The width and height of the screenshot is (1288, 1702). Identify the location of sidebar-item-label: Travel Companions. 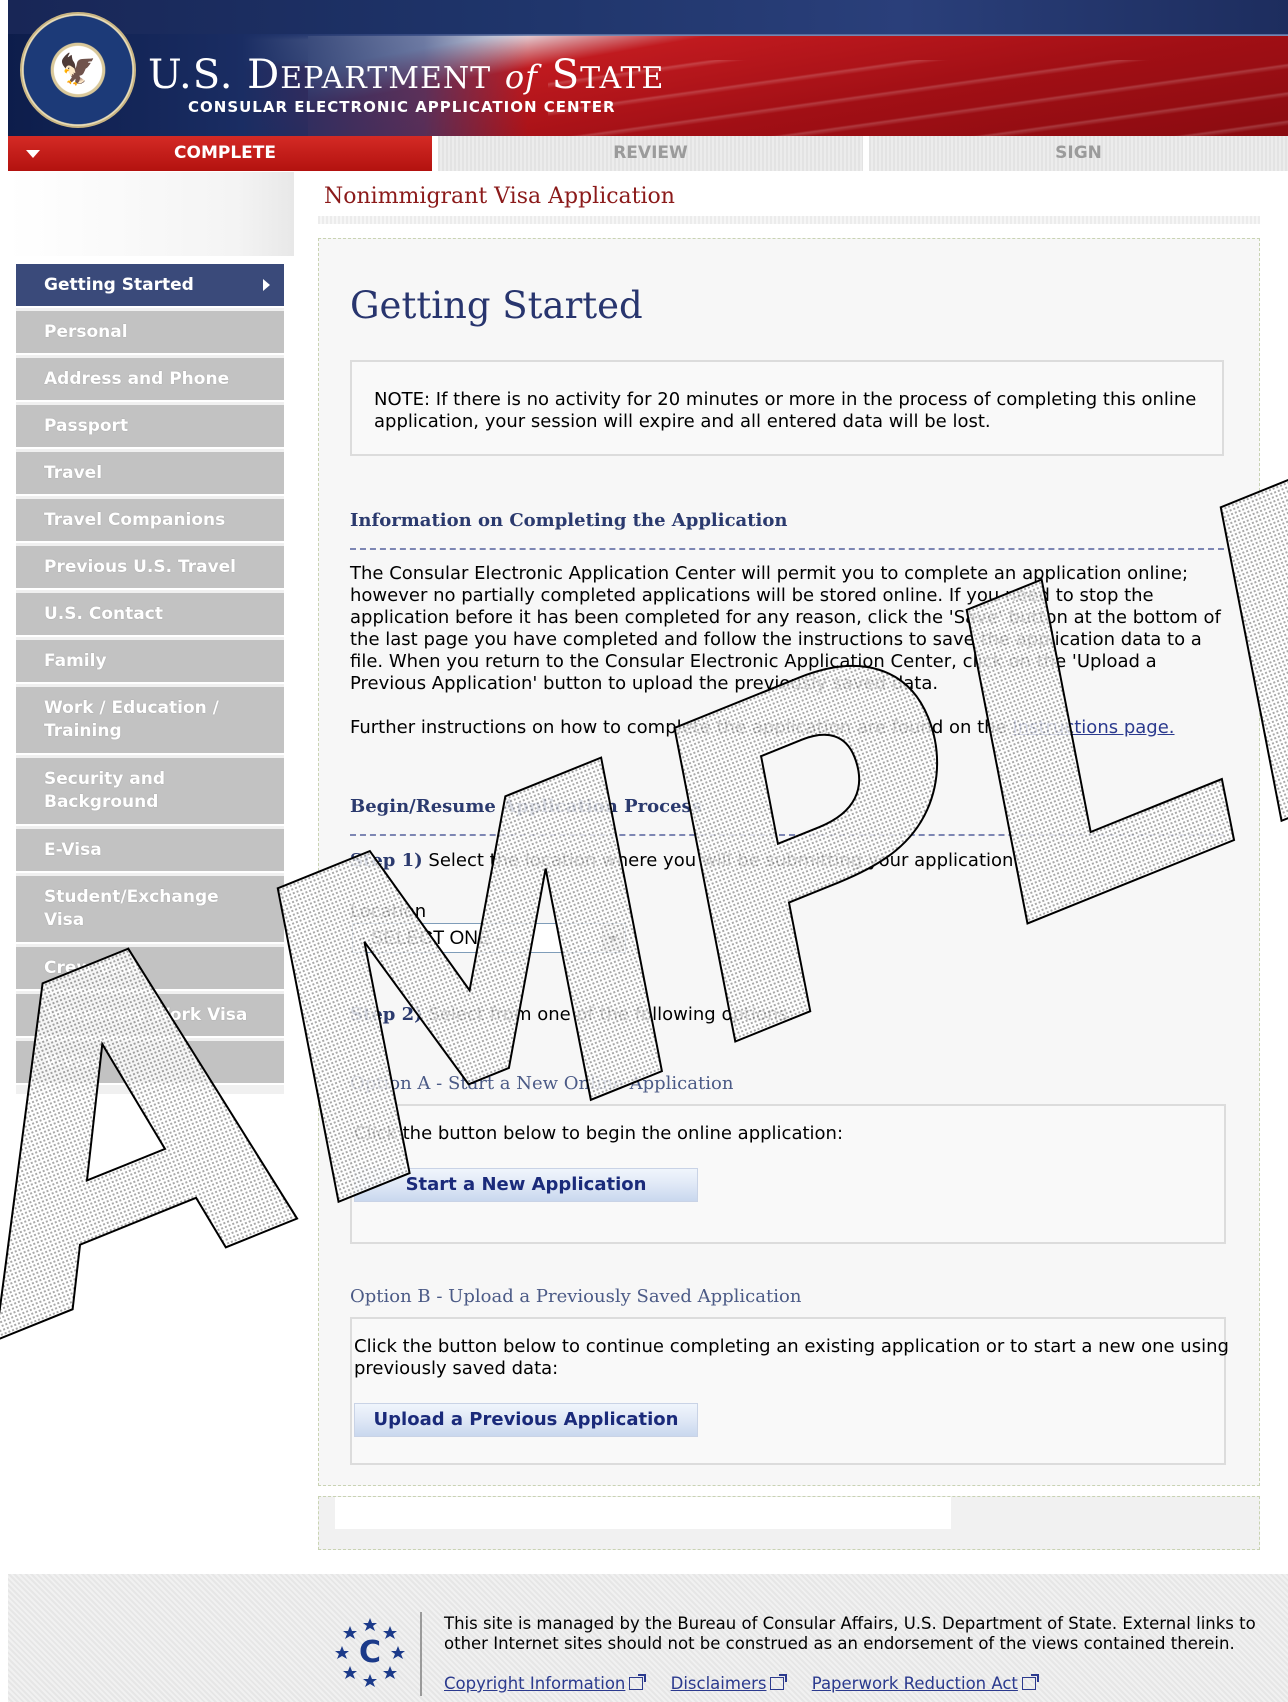
(135, 519).